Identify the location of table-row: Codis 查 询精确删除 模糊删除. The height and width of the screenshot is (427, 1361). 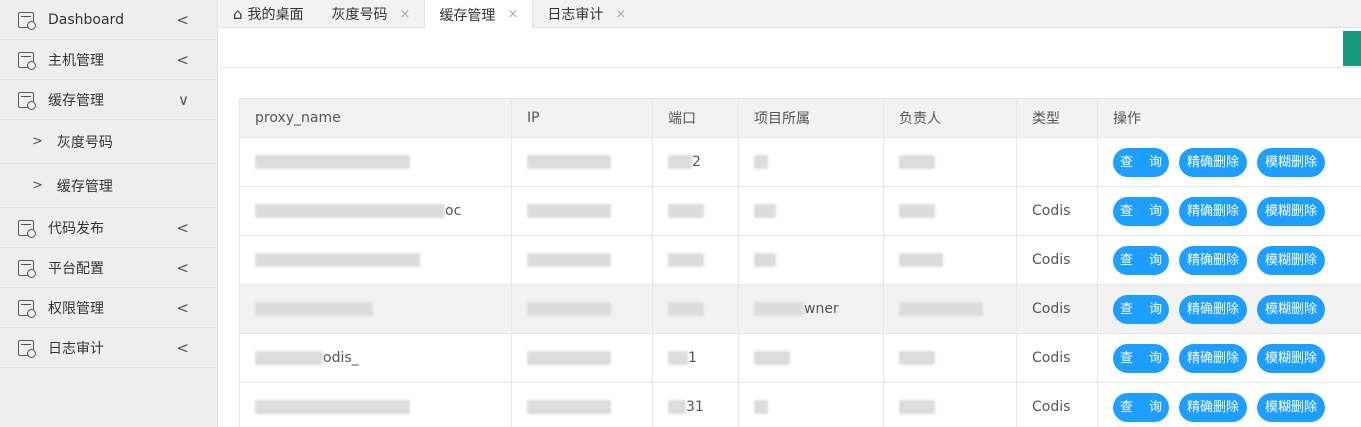
(800, 260).